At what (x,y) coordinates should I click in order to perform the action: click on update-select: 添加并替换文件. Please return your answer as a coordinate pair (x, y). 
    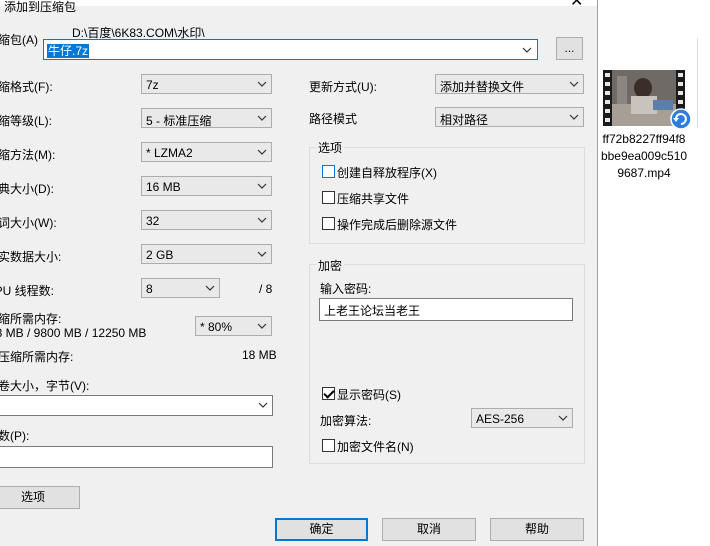
    Looking at the image, I should click on (509, 84).